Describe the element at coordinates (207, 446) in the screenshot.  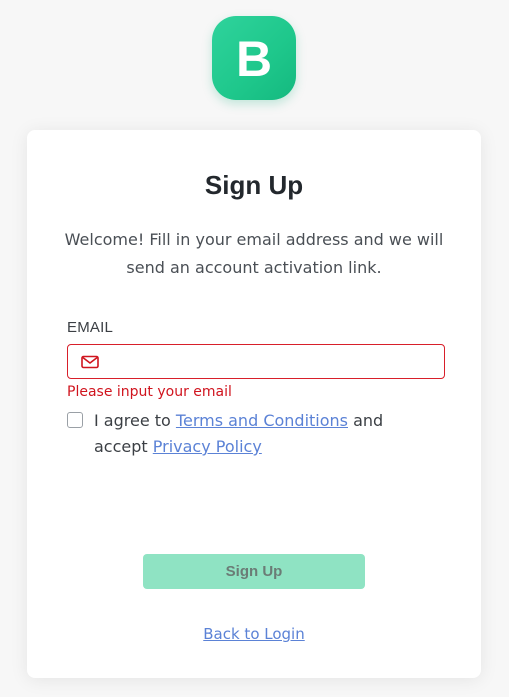
I see `privacy-link: Privacy Policy` at that location.